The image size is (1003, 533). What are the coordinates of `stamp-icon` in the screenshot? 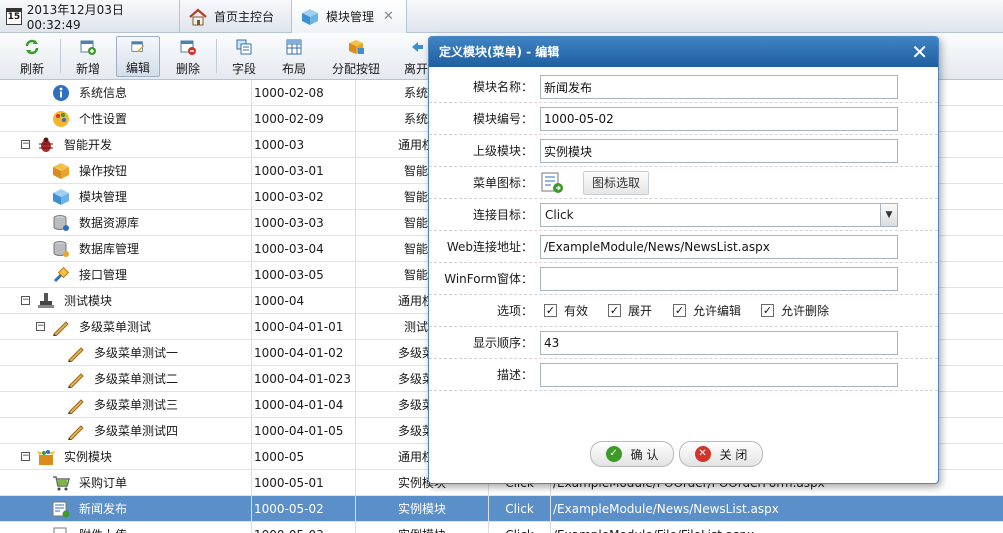 It's located at (46, 300).